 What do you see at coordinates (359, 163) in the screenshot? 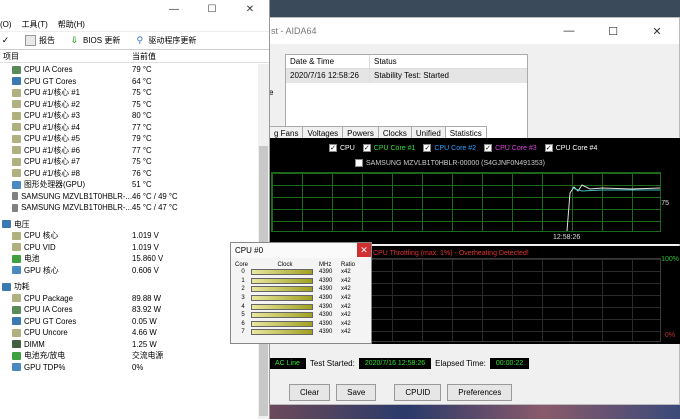
I see `checkbox-icon` at bounding box center [359, 163].